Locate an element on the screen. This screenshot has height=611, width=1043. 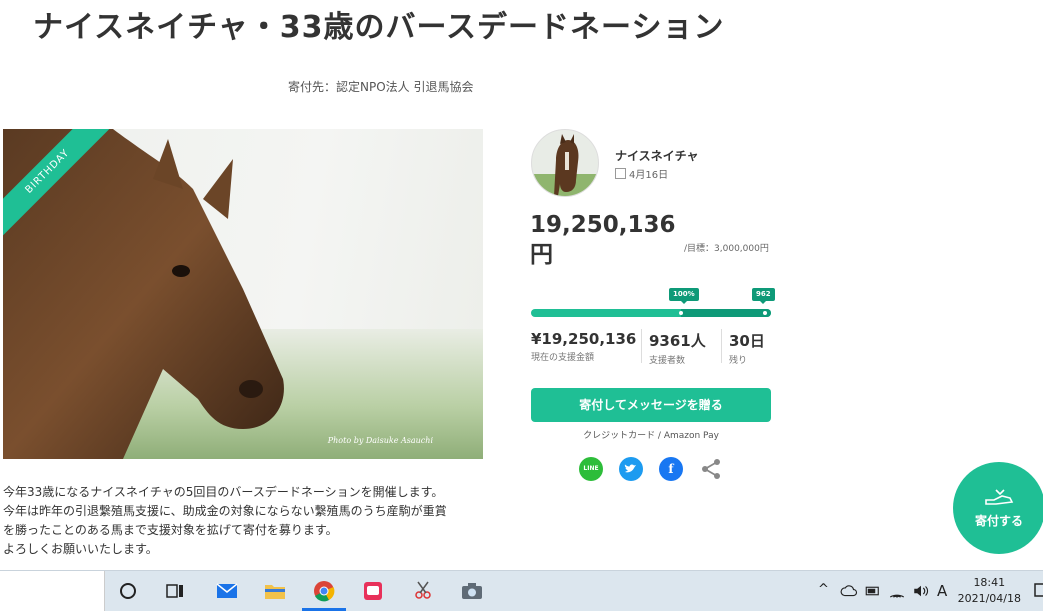
stat-days-left: 30日 残り is located at coordinates (747, 348).